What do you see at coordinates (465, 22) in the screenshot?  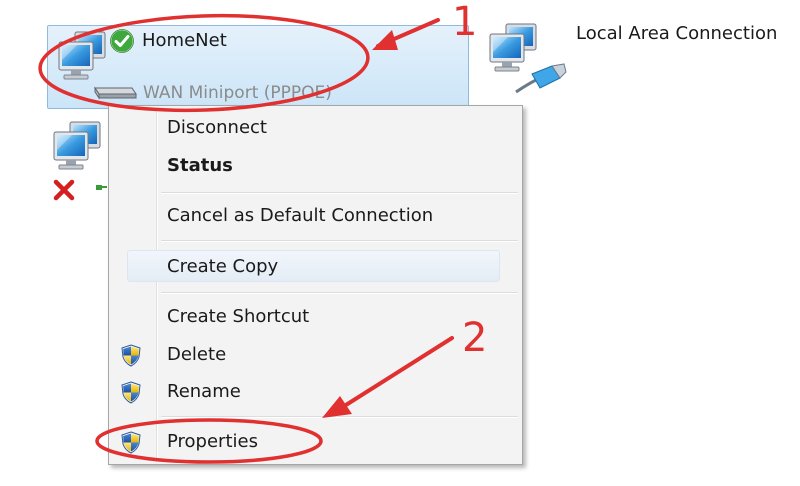 I see `annotation-step-1: 1` at bounding box center [465, 22].